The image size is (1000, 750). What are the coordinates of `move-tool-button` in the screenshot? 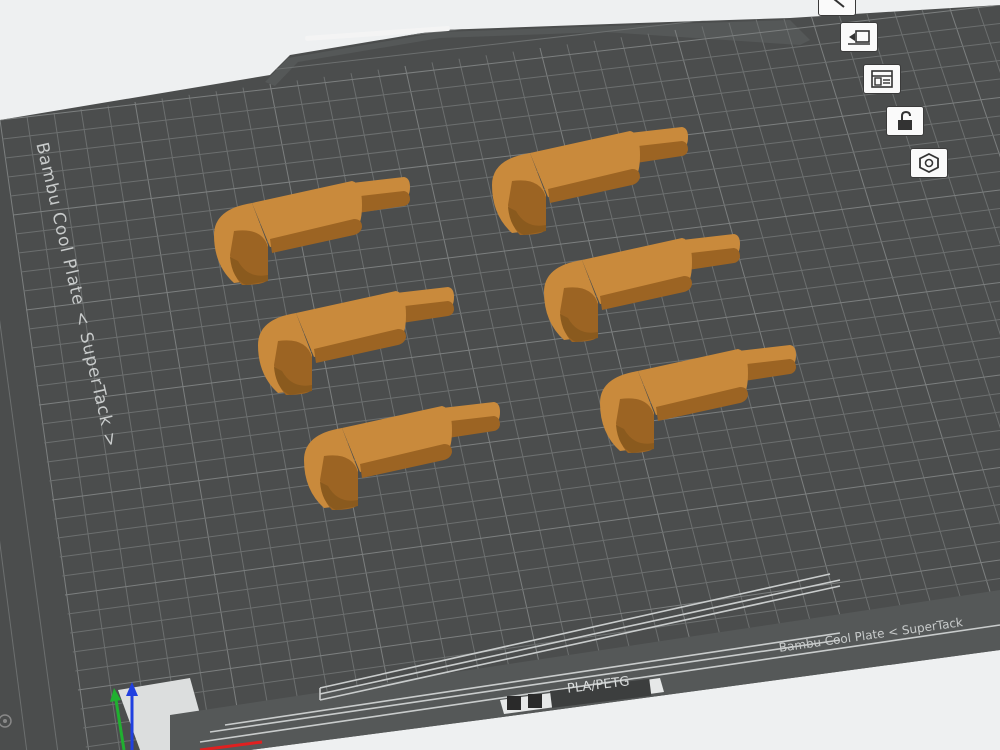 It's located at (837, 8).